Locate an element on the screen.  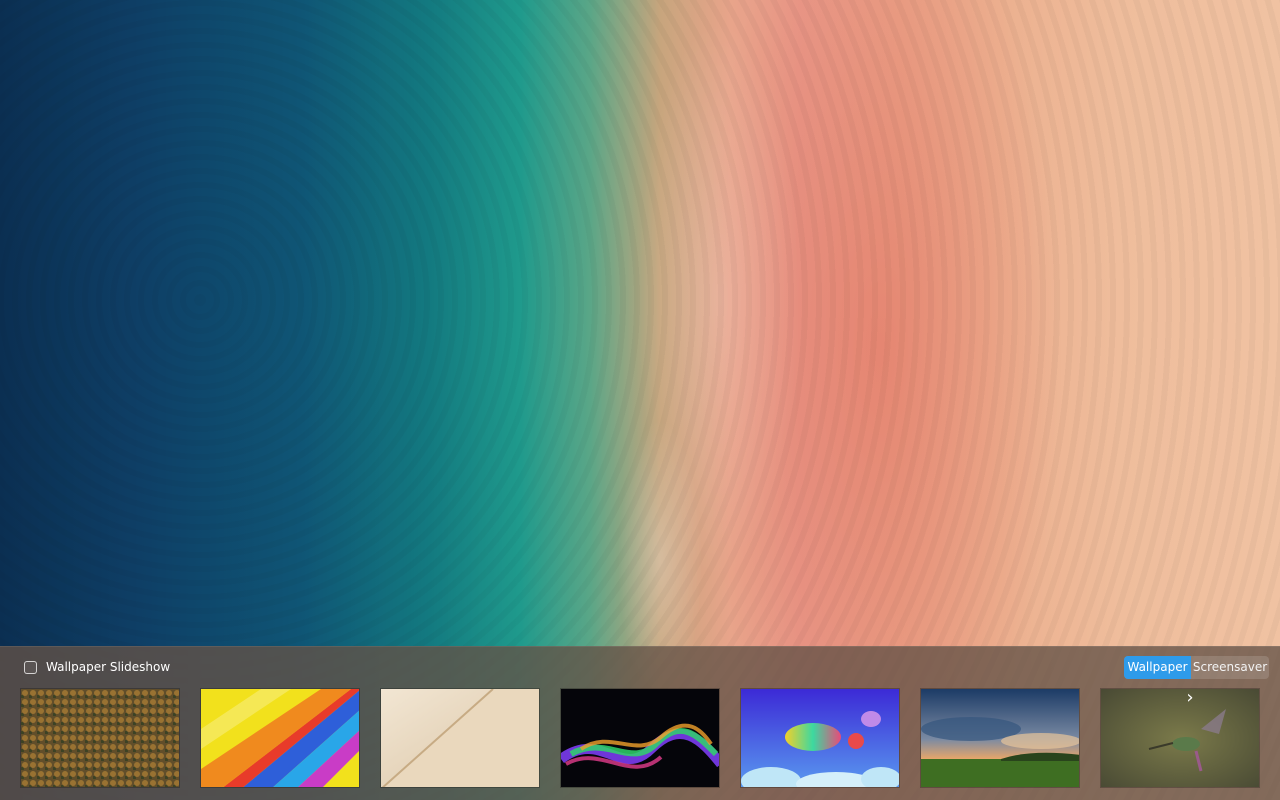
screensaver-tab: Screensaver is located at coordinates (1230, 667).